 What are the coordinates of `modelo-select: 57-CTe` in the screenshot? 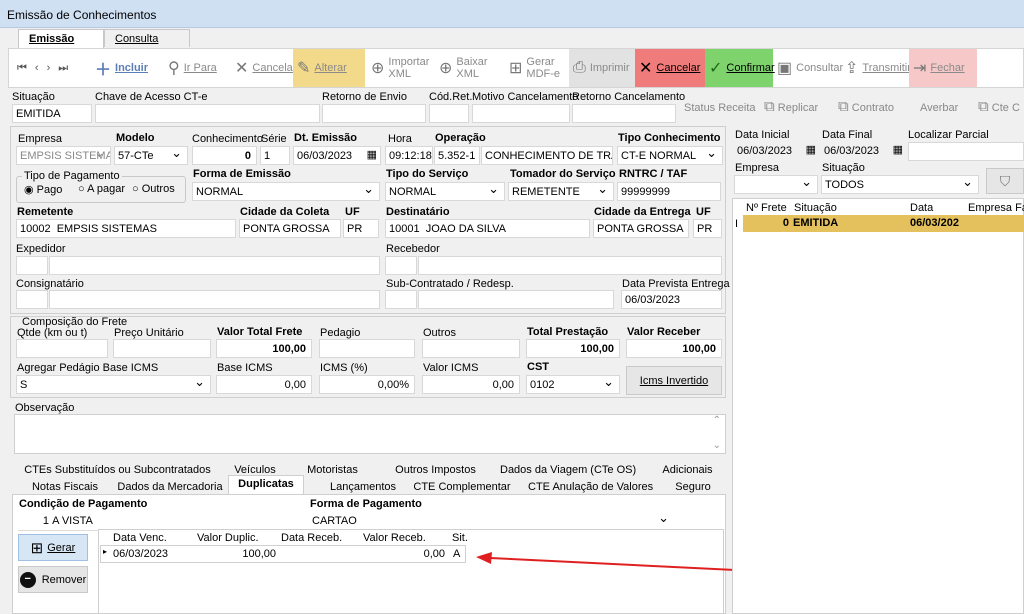 It's located at (151, 155).